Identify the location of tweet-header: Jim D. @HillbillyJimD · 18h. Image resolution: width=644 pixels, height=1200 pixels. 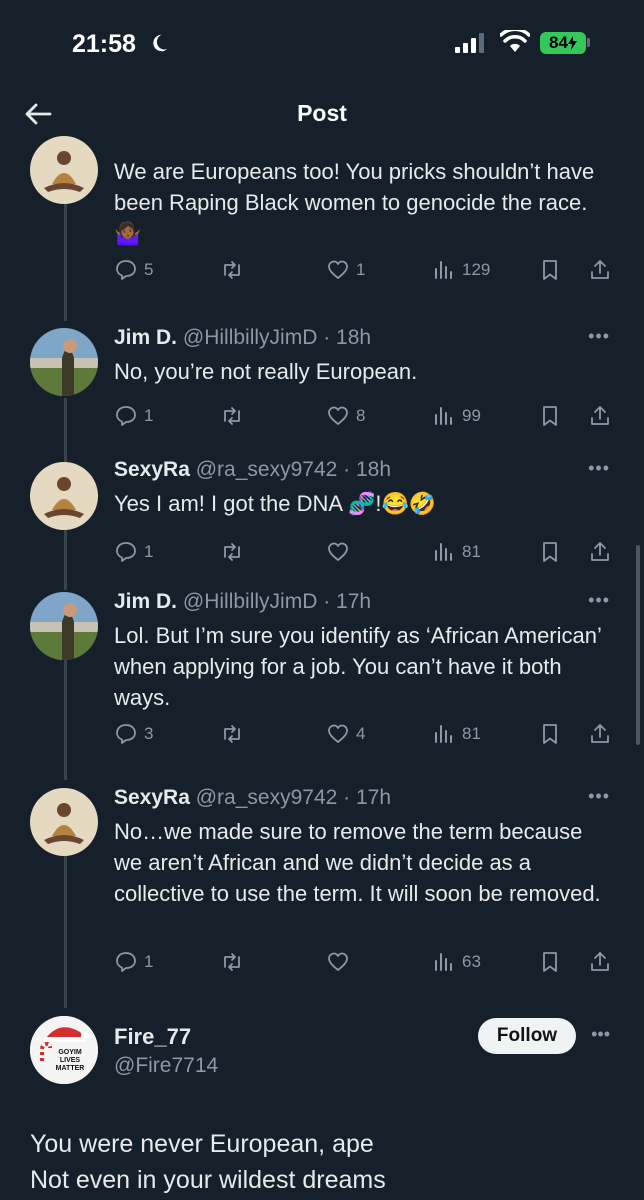
(242, 338).